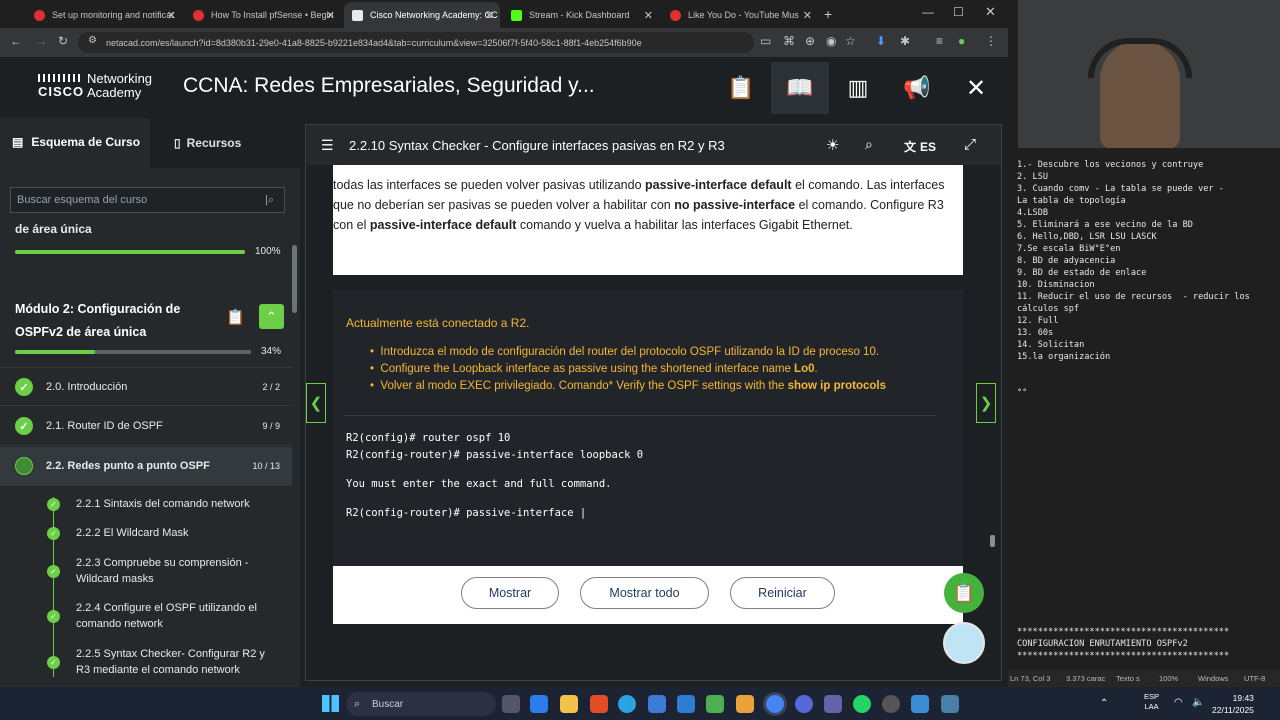 The height and width of the screenshot is (720, 1280). I want to click on book-icon: 📖, so click(800, 88).